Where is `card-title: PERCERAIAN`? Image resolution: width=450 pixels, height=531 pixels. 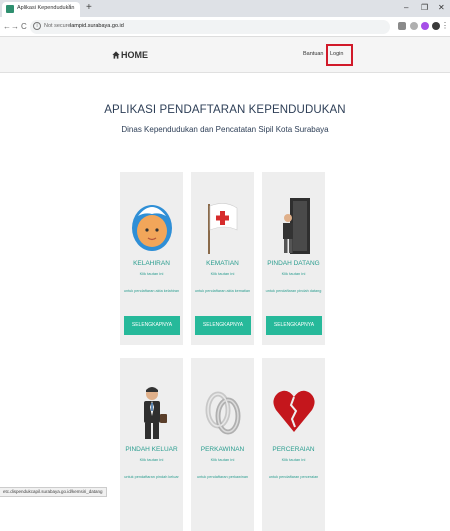
card-title: PERCERAIAN is located at coordinates (293, 449).